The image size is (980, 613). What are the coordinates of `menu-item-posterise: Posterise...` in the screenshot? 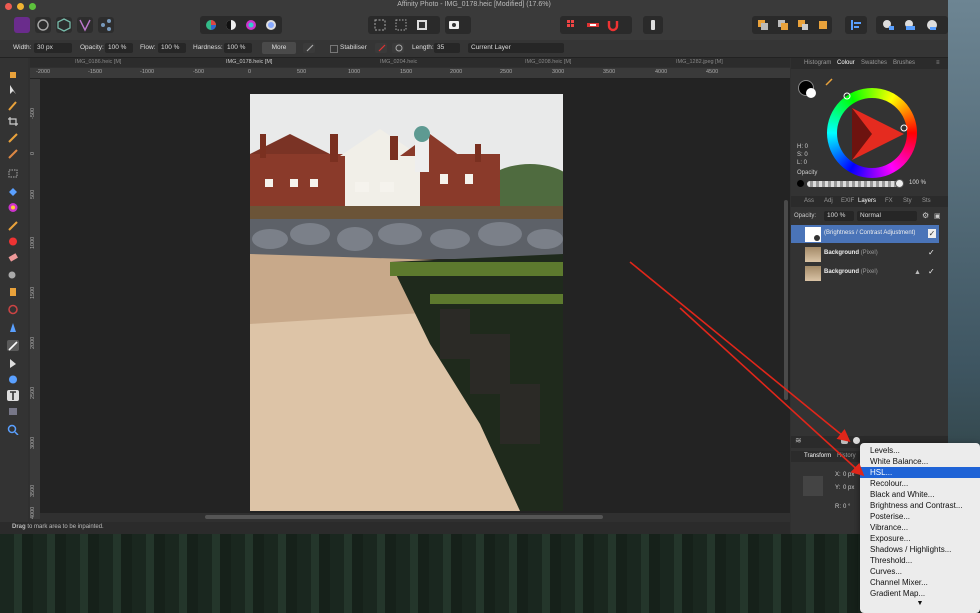 It's located at (920, 516).